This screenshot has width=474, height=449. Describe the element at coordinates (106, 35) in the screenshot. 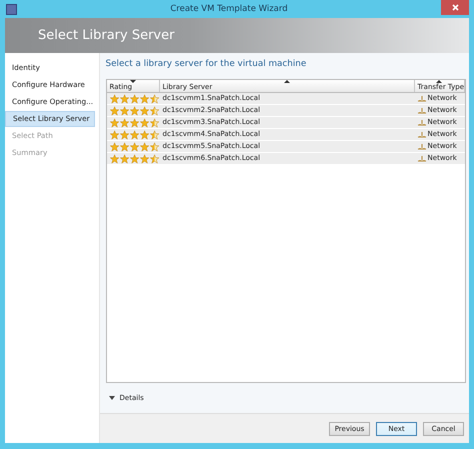

I see `page-title: Select Library Server` at that location.